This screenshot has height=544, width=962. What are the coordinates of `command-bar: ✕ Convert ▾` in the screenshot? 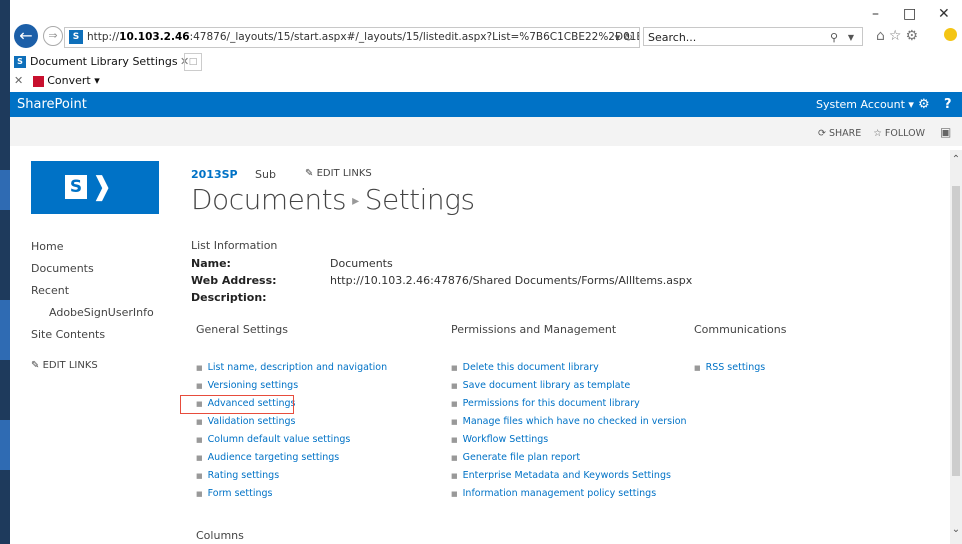 It's located at (57, 81).